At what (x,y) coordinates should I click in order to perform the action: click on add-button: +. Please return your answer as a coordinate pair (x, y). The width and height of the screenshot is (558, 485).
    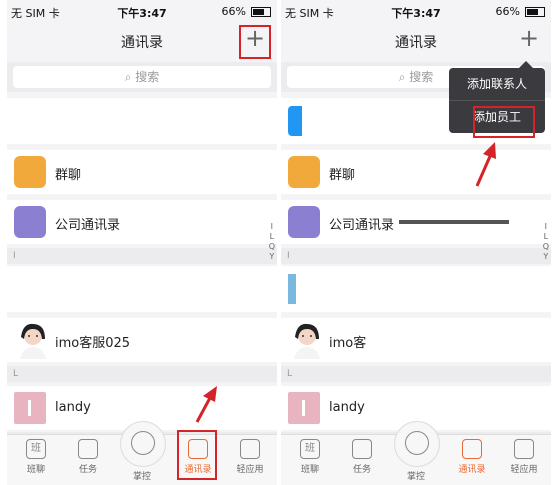
    Looking at the image, I should click on (529, 38).